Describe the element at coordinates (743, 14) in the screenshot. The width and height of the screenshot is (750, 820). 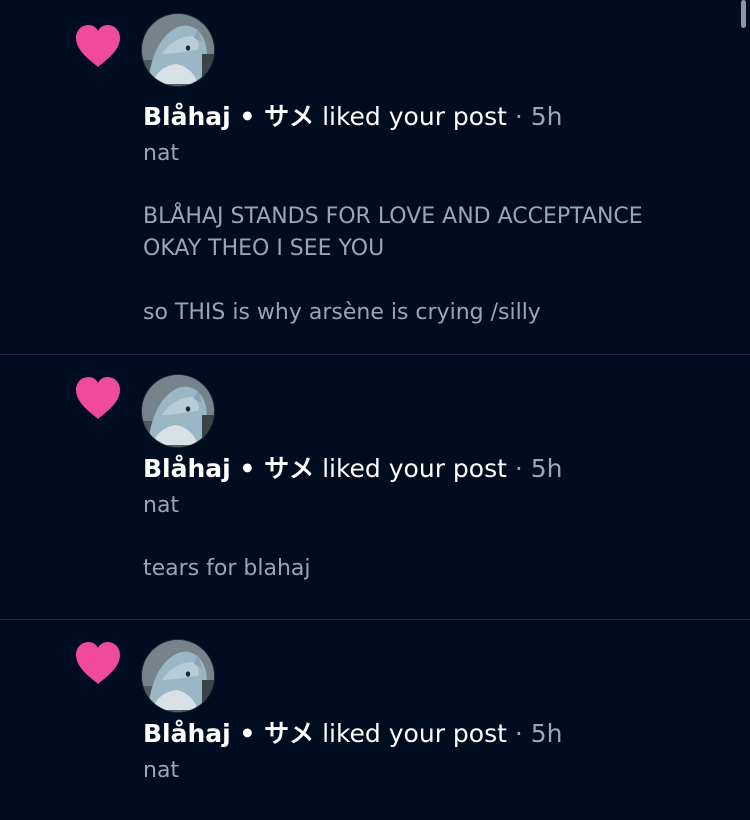
I see `scrollbar` at that location.